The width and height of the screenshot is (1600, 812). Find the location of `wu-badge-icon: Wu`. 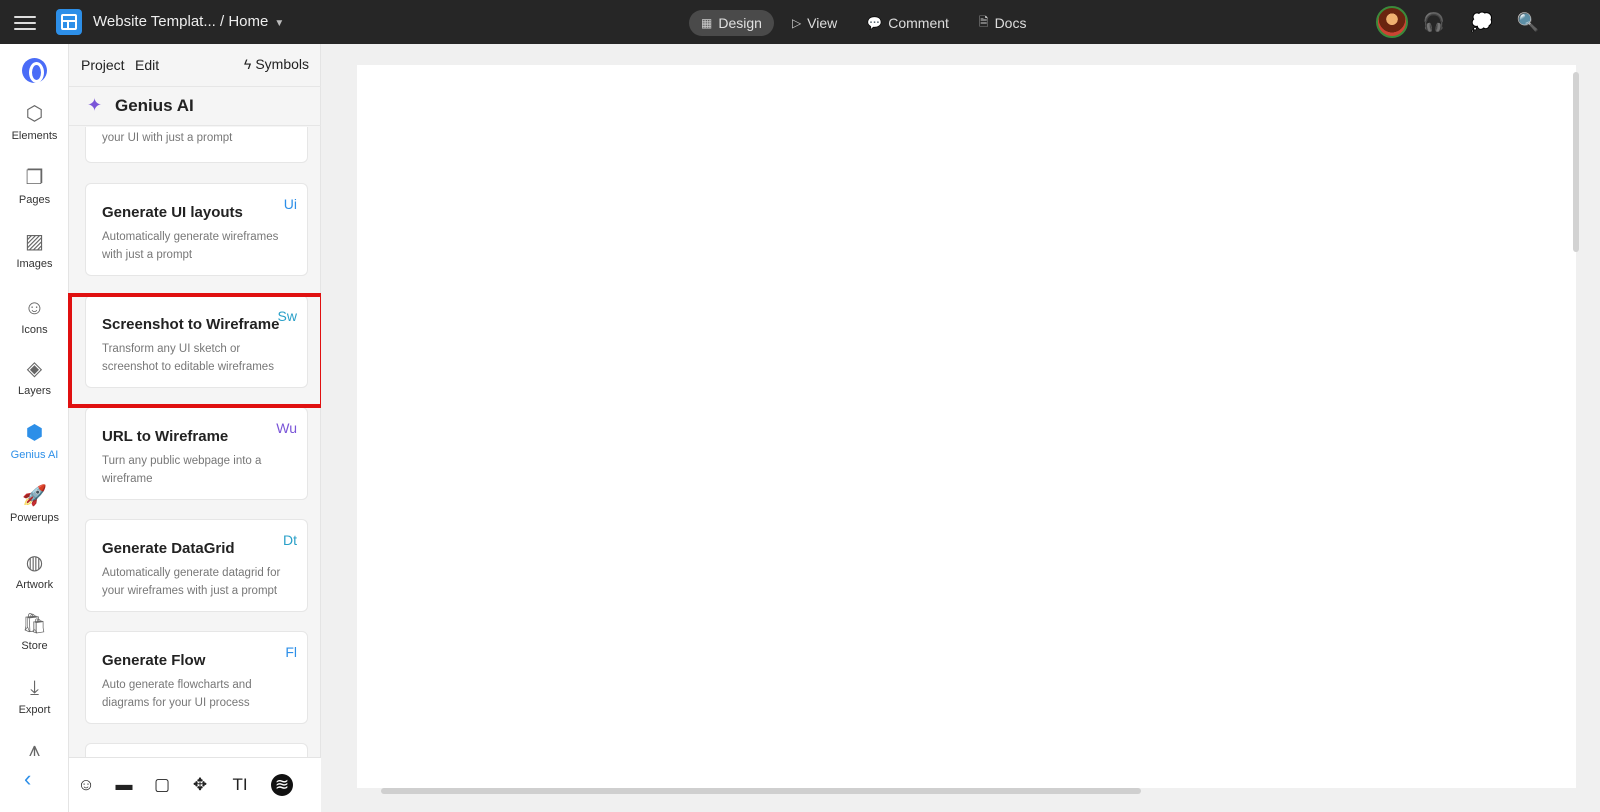

wu-badge-icon: Wu is located at coordinates (286, 428).